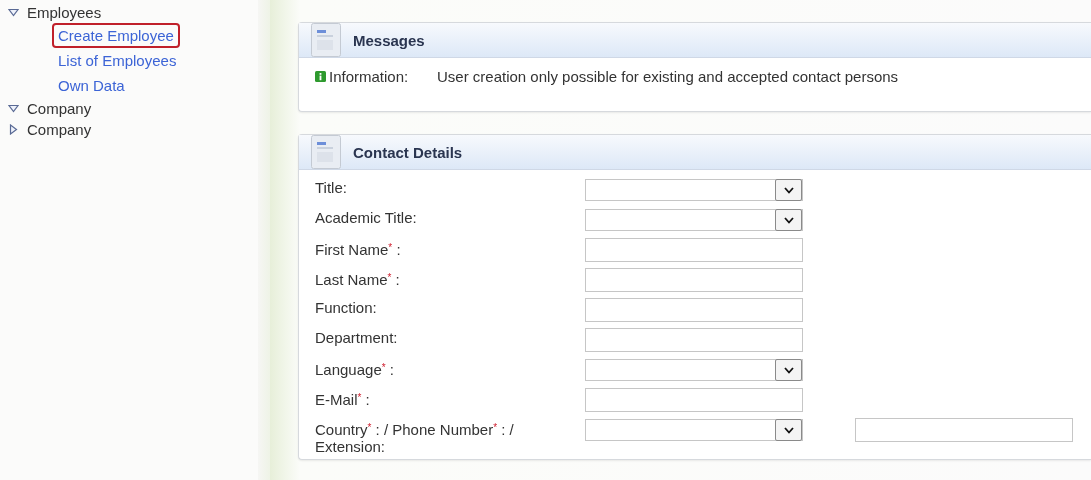  Describe the element at coordinates (358, 279) in the screenshot. I see `field-label: Last Name$^{*}$ :` at that location.